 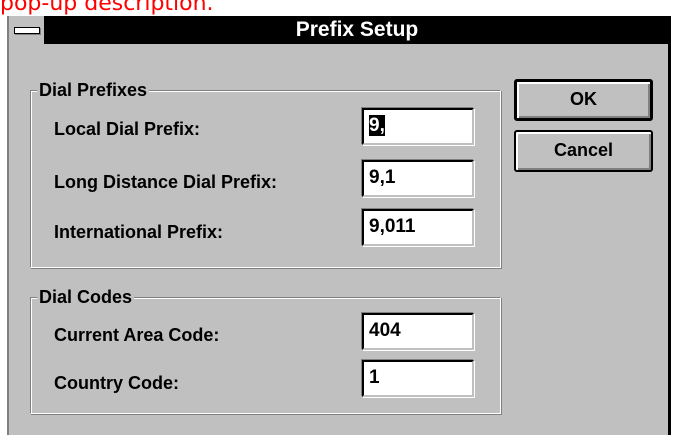 I want to click on country-code-label: Country Code:, so click(x=116, y=383).